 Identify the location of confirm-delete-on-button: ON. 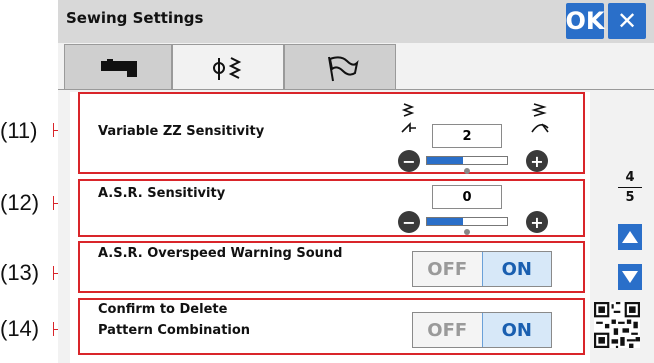
(516, 330).